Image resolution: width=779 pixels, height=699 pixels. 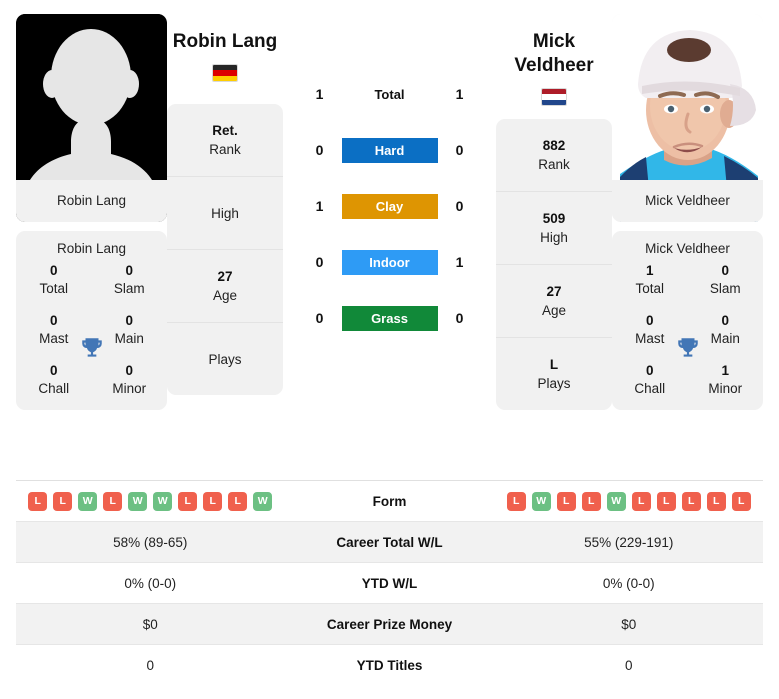 I want to click on row-label-career-total-wl: Career Total W/L, so click(x=389, y=542).